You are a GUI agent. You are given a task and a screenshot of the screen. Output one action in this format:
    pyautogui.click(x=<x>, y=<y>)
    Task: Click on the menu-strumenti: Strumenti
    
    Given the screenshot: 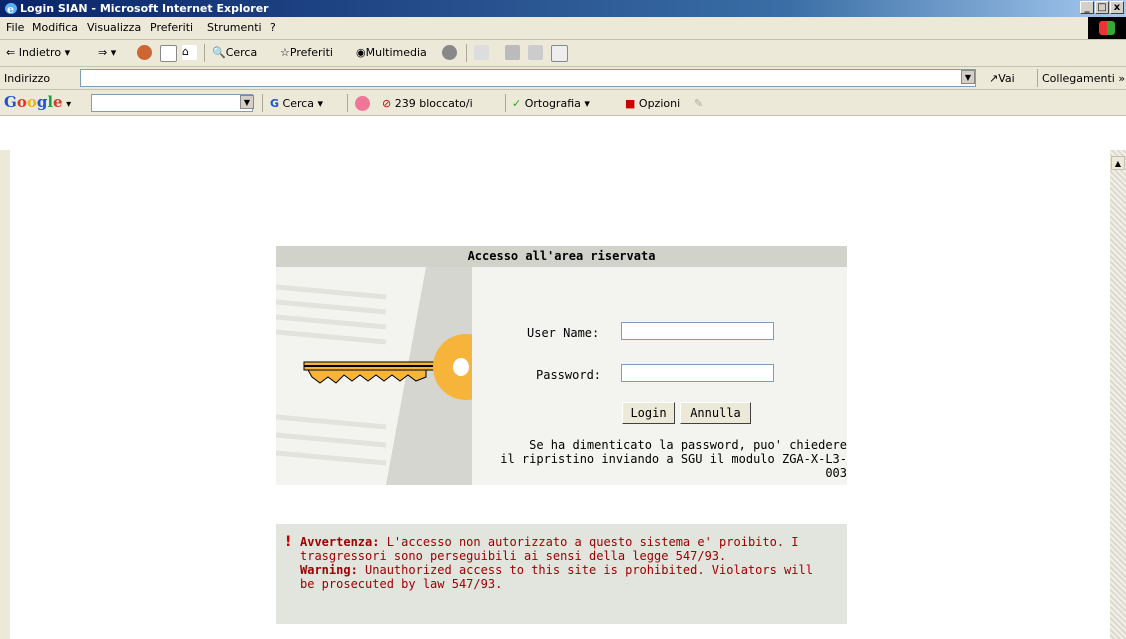 What is the action you would take?
    pyautogui.click(x=234, y=27)
    